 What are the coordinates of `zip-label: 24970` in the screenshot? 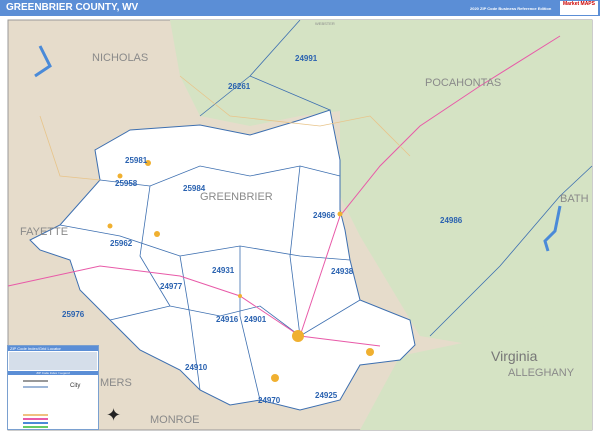 It's located at (269, 400).